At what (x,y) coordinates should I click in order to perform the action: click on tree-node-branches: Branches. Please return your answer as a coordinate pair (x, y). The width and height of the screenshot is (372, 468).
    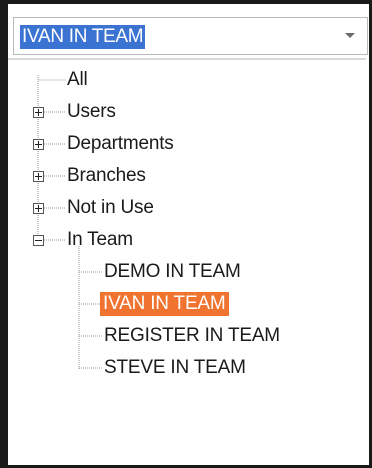
    Looking at the image, I should click on (106, 176).